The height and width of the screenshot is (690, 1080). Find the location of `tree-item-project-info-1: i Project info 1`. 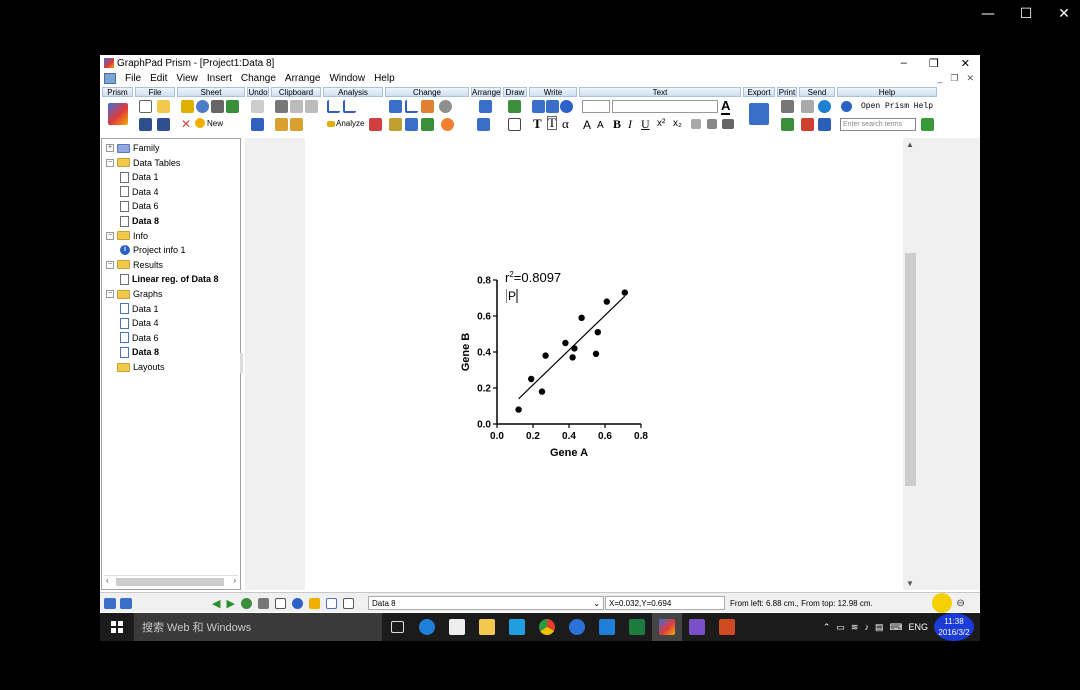

tree-item-project-info-1: i Project info 1 is located at coordinates (153, 250).